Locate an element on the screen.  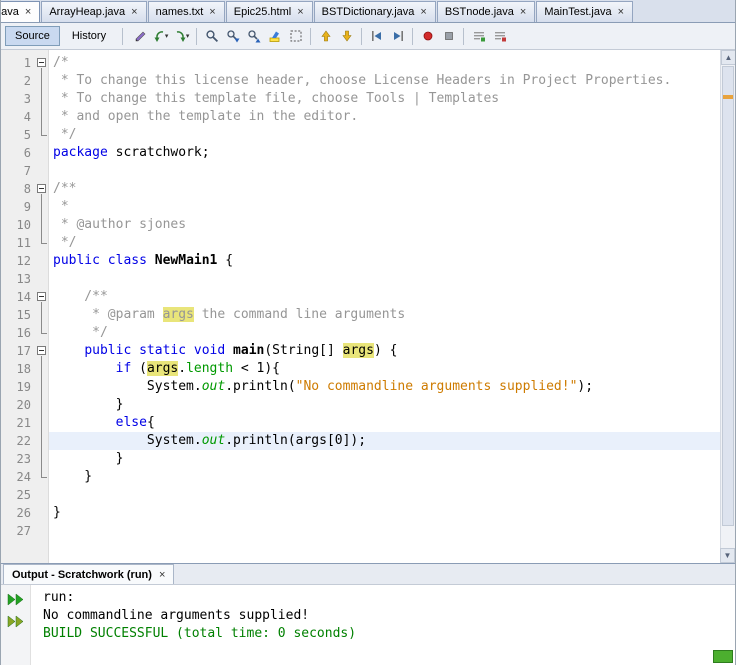
output-tab: Output - Scratchwork (run) × is located at coordinates (89, 574).